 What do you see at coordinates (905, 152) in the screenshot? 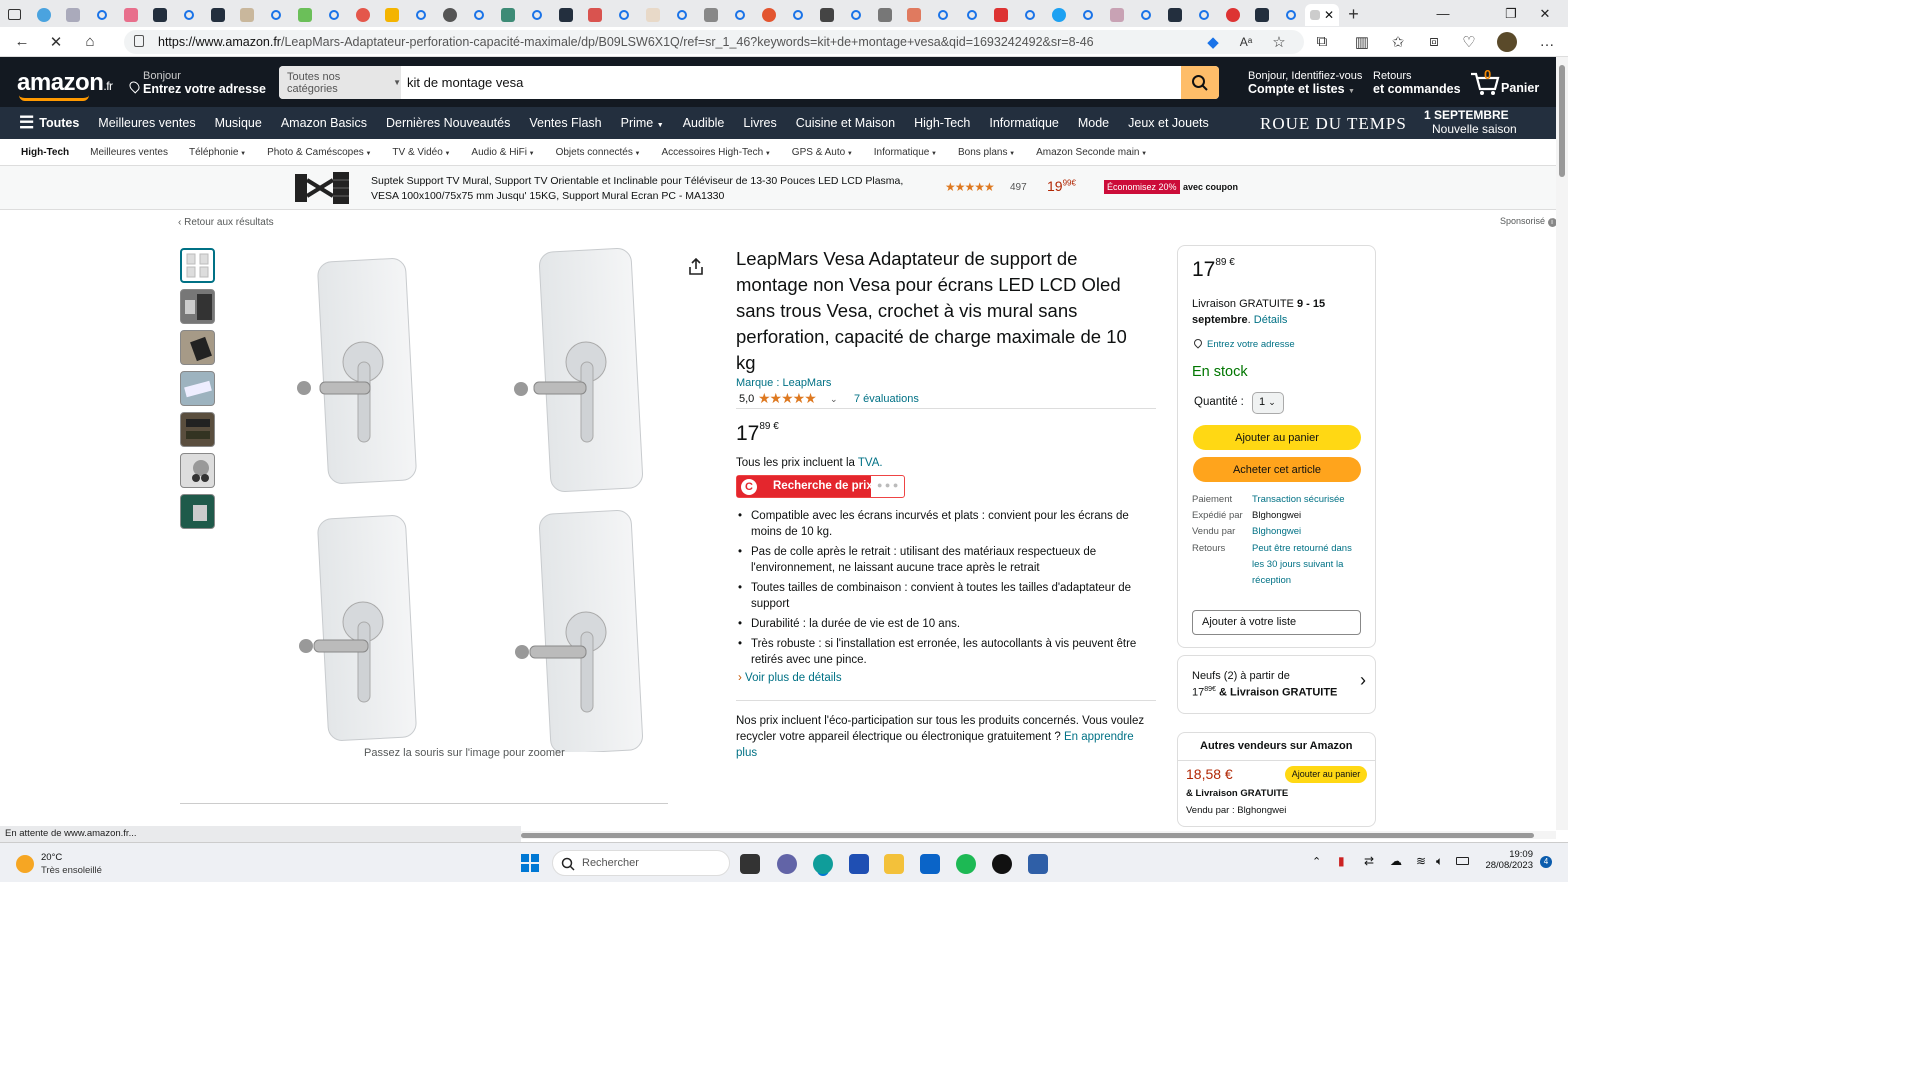
I see `subnav-item: Informatique ▼` at bounding box center [905, 152].